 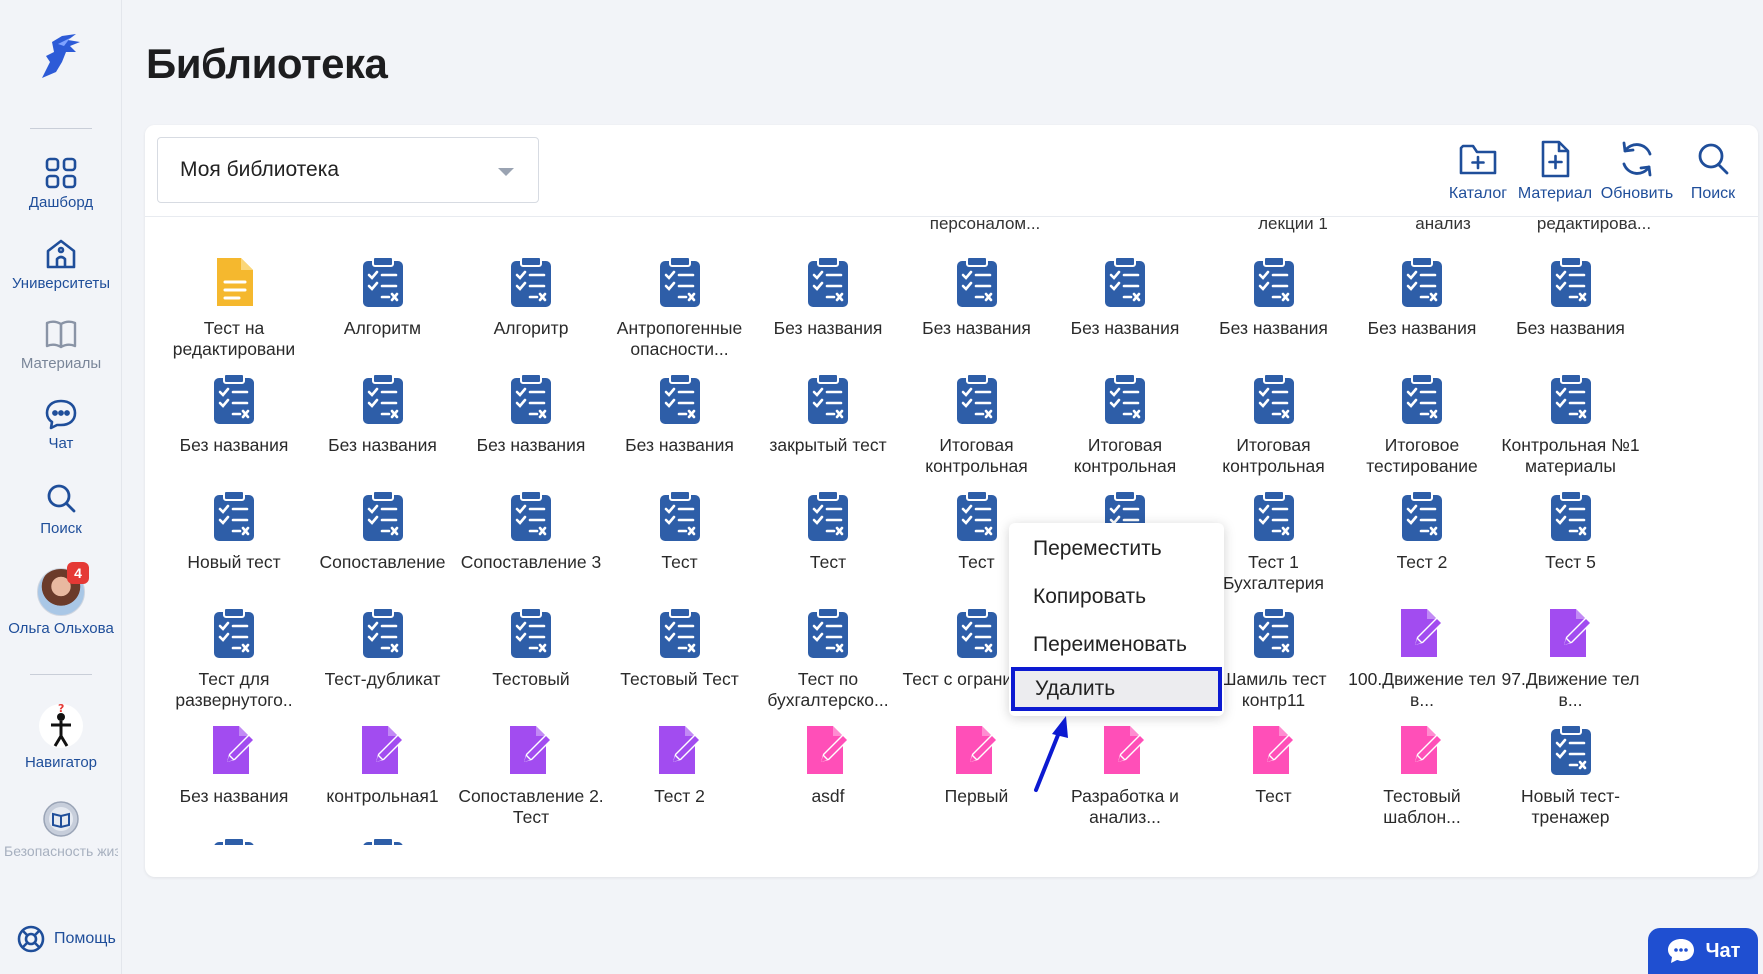 I want to click on library-item: Контрольная №1 материалы, so click(x=1571, y=424).